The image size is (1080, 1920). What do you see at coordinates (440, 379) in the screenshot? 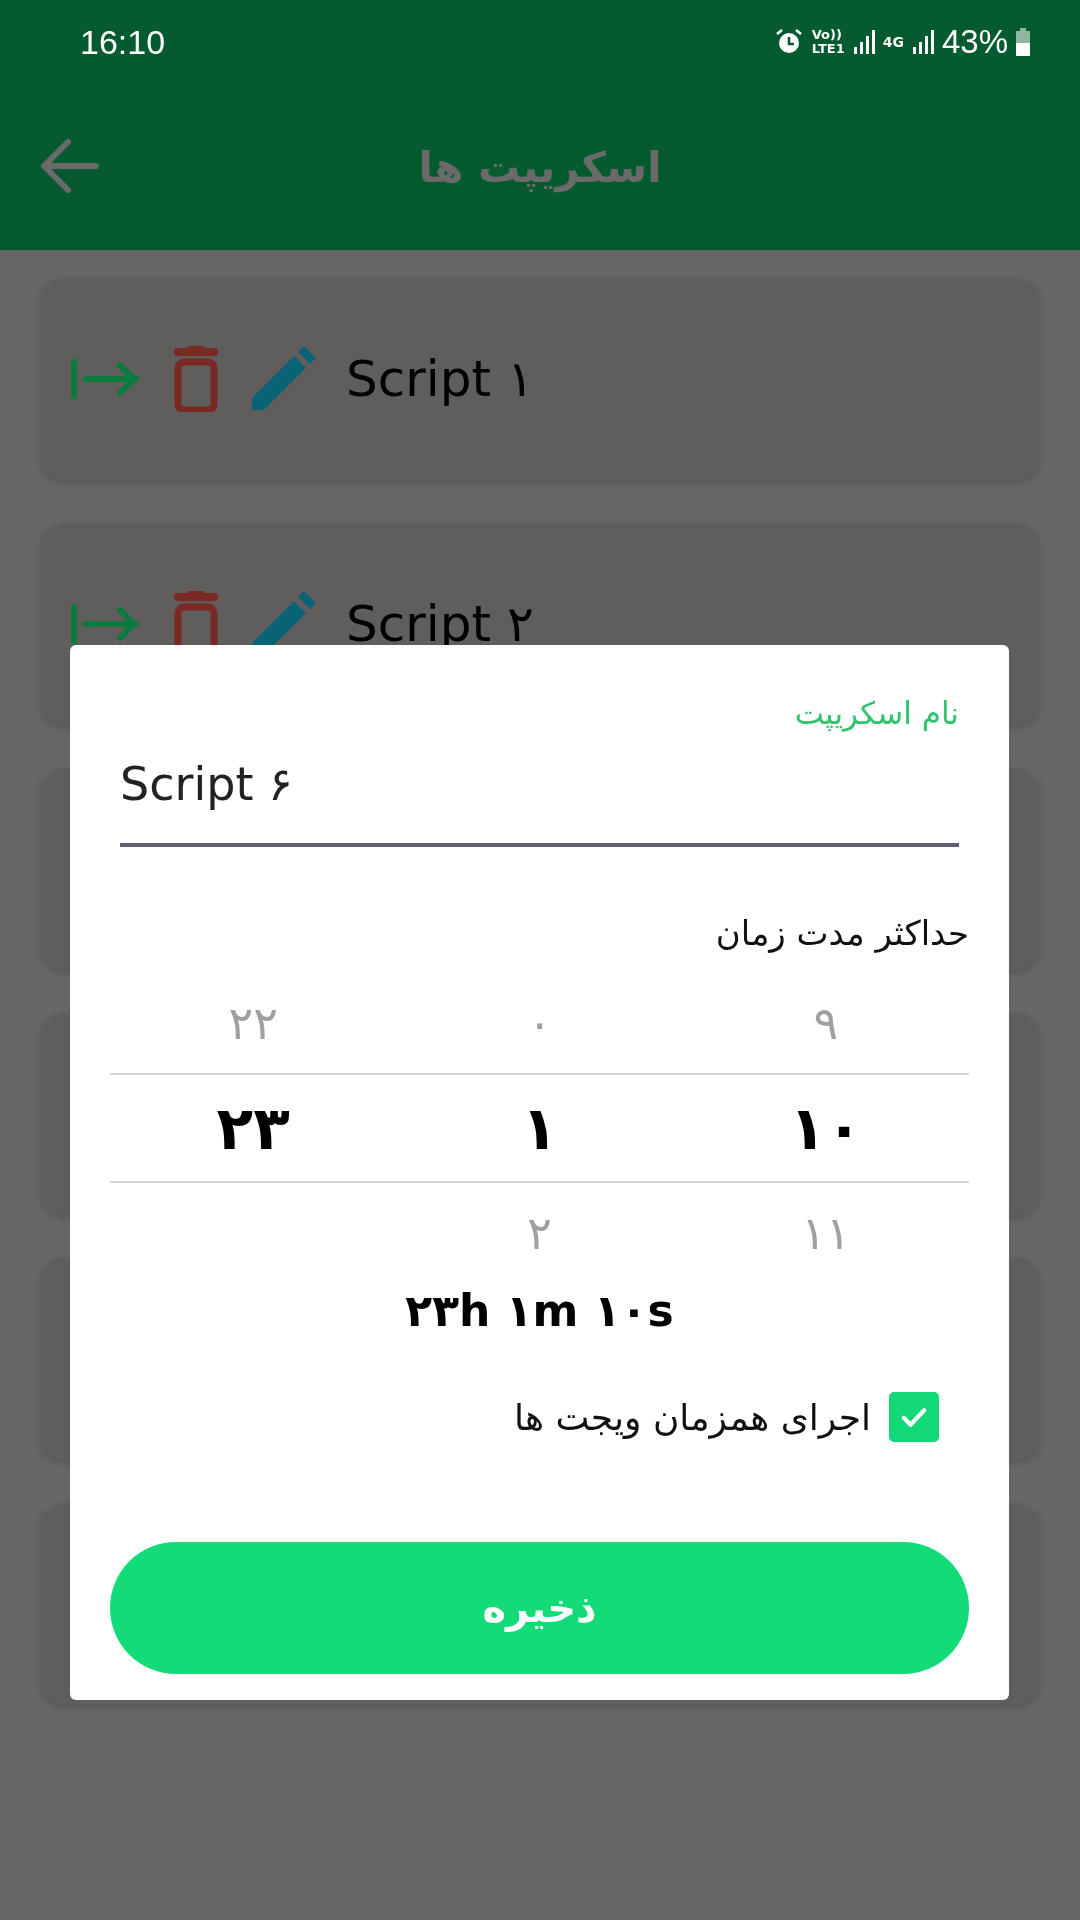
I see `script-name: Script ۱` at bounding box center [440, 379].